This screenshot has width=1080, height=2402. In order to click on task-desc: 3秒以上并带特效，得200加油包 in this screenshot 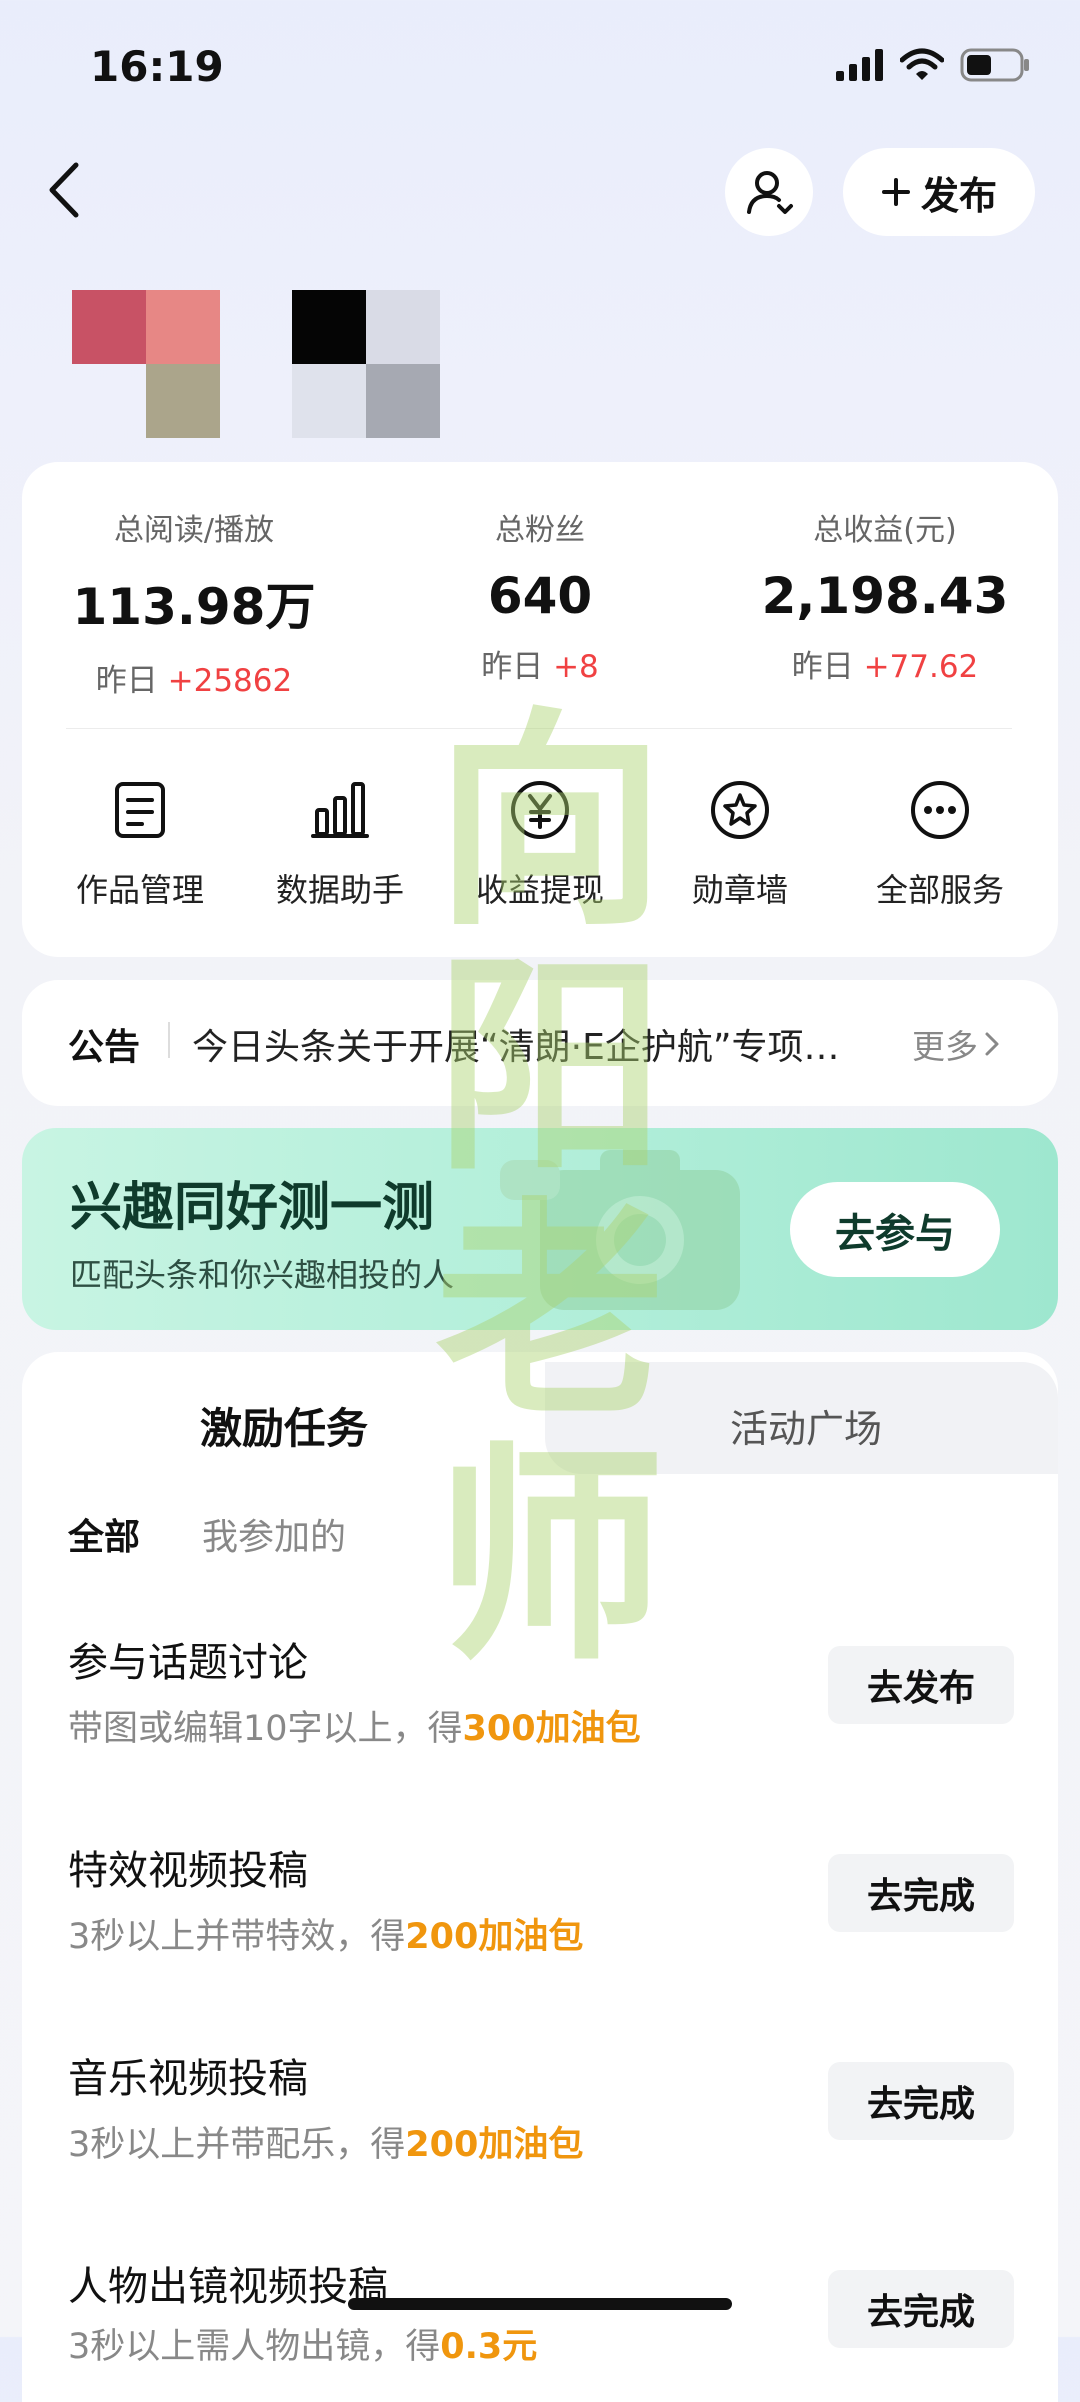, I will do `click(325, 1933)`.